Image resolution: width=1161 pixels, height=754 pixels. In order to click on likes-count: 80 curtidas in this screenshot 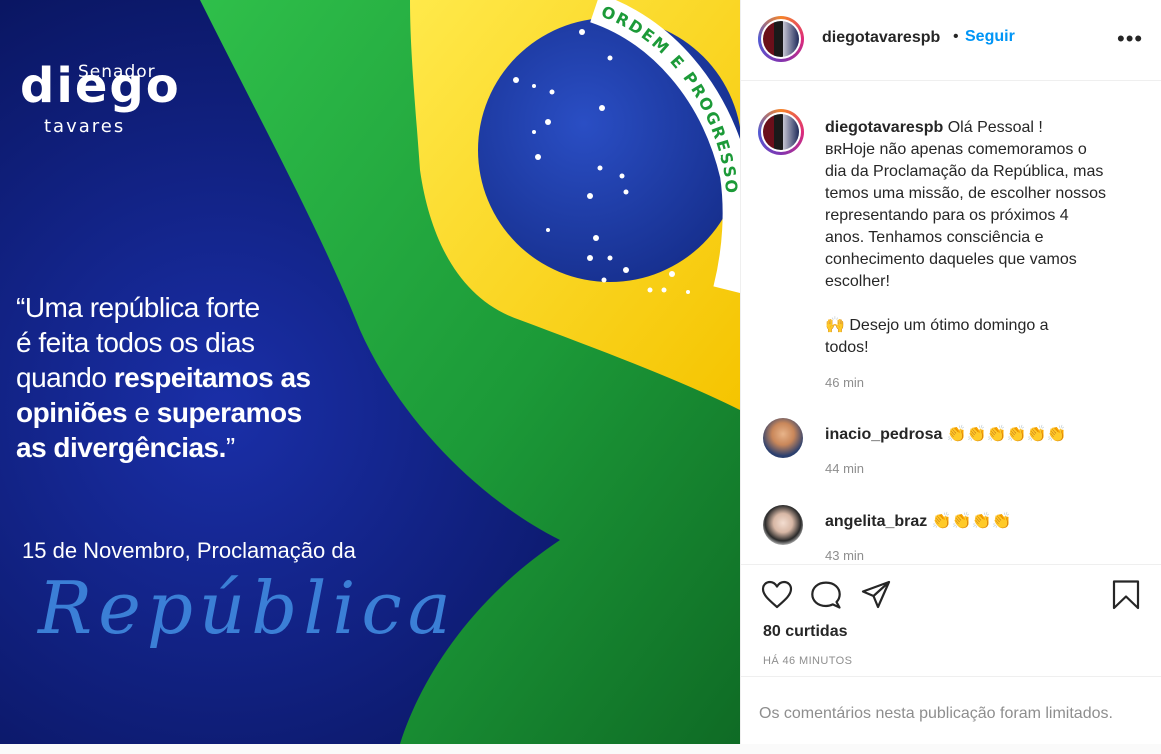, I will do `click(805, 632)`.